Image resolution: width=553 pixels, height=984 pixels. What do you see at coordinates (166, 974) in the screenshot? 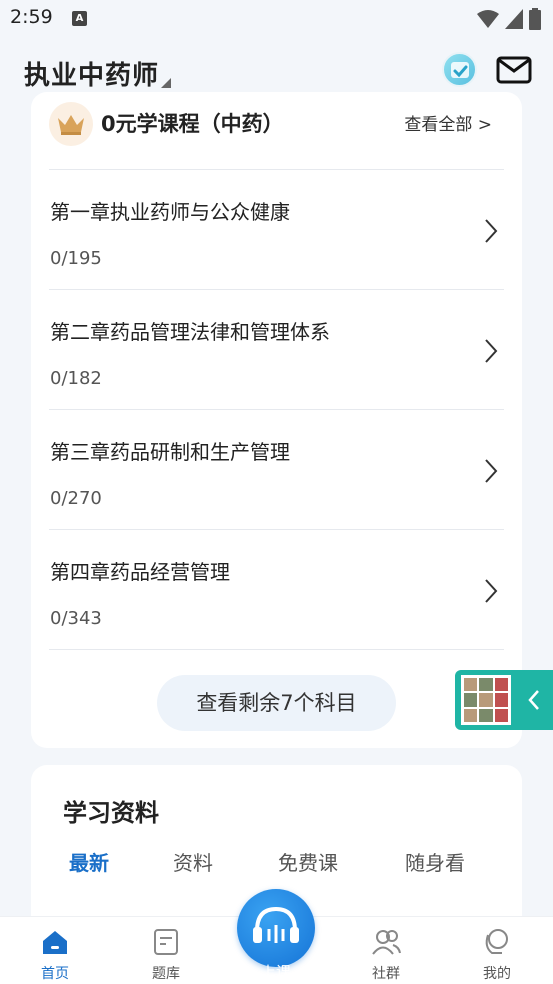
I see `nav-question-bank-label: 题库` at bounding box center [166, 974].